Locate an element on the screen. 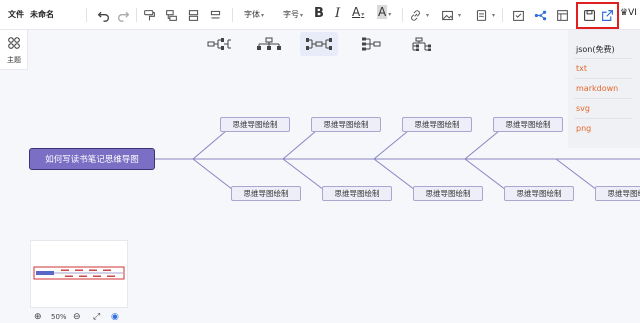  fit-screen-icon: ⤢ is located at coordinates (96, 317).